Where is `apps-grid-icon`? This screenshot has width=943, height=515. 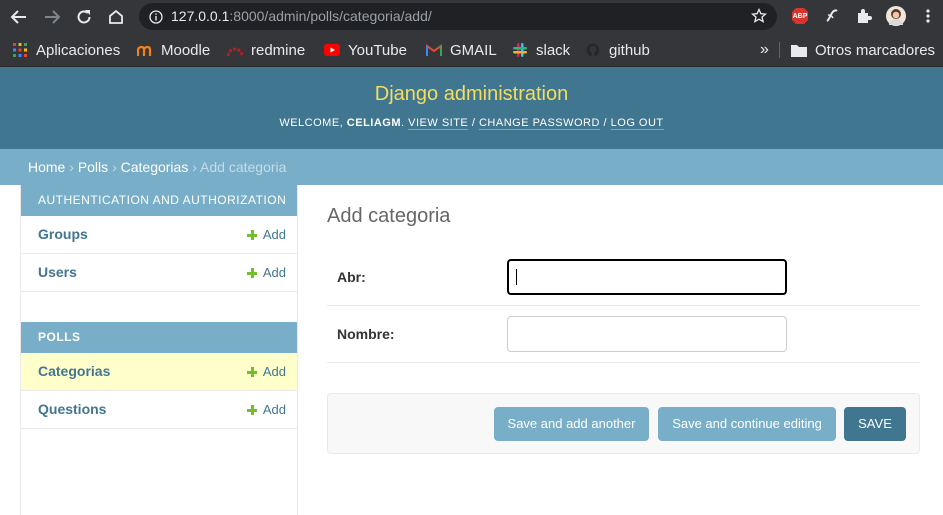 apps-grid-icon is located at coordinates (20, 50).